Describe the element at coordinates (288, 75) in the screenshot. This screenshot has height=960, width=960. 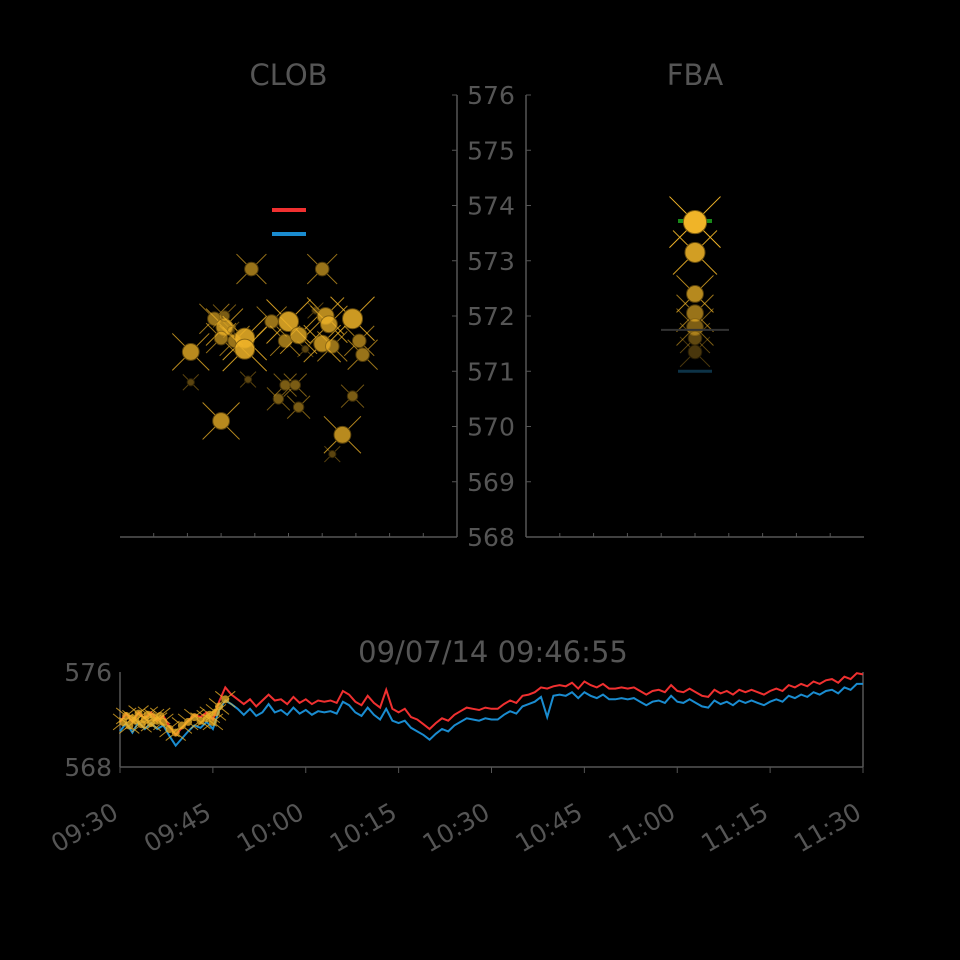
I see `clob-title: CLOB` at that location.